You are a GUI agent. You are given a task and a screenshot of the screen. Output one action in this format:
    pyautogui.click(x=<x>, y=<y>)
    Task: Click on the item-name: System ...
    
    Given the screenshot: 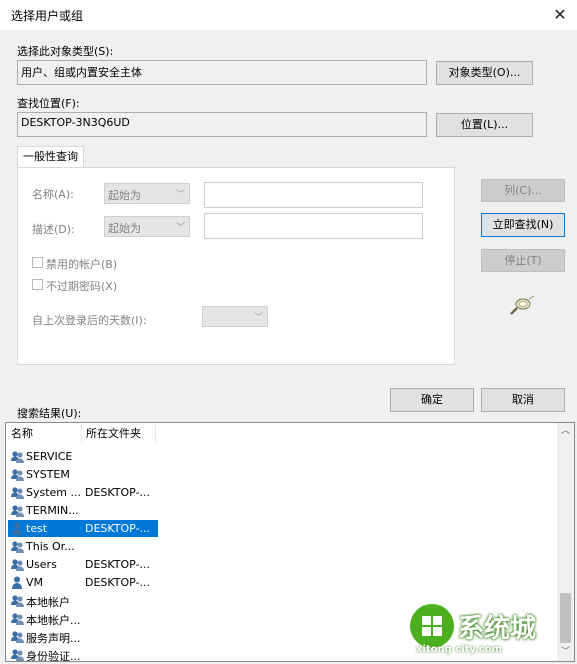 What is the action you would take?
    pyautogui.click(x=53, y=492)
    